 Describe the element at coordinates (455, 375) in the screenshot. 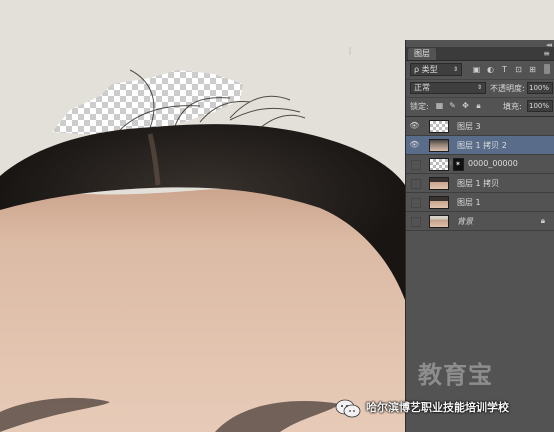

I see `watermark-logo: 教育宝` at that location.